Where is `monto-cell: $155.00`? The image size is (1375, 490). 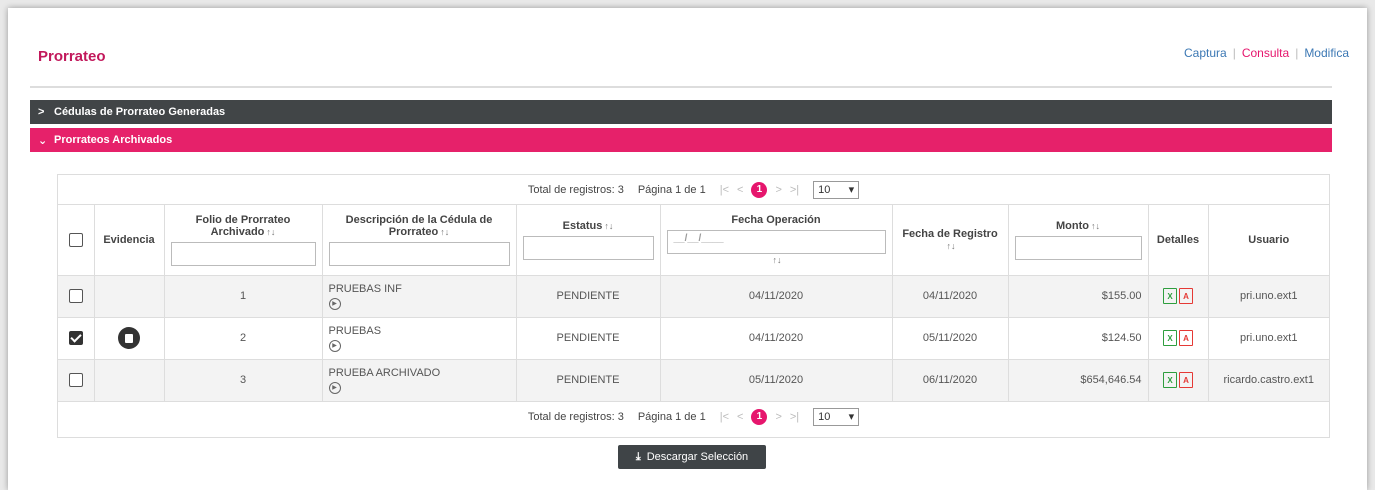
monto-cell: $155.00 is located at coordinates (1078, 296).